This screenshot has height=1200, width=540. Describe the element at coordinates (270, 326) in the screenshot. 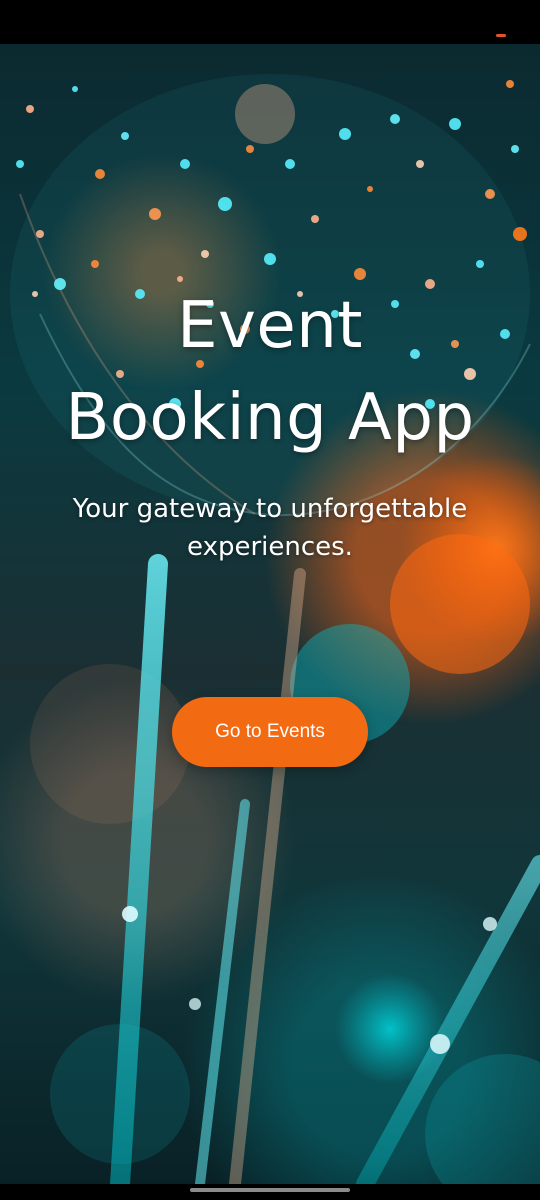

I see `title-line-1: Event` at that location.